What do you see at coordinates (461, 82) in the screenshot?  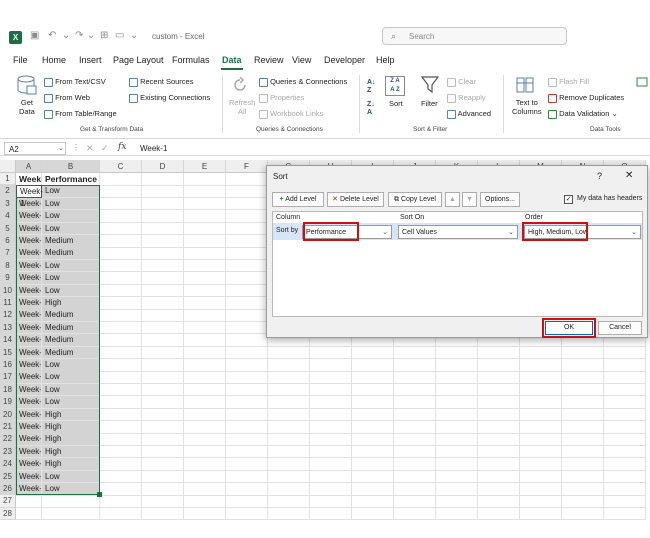 I see `clear-button: Clear` at bounding box center [461, 82].